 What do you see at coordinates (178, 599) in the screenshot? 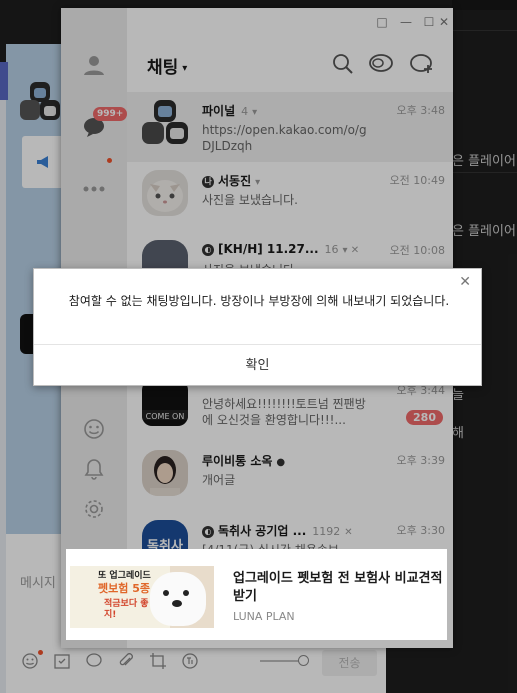
I see `dog-image` at bounding box center [178, 599].